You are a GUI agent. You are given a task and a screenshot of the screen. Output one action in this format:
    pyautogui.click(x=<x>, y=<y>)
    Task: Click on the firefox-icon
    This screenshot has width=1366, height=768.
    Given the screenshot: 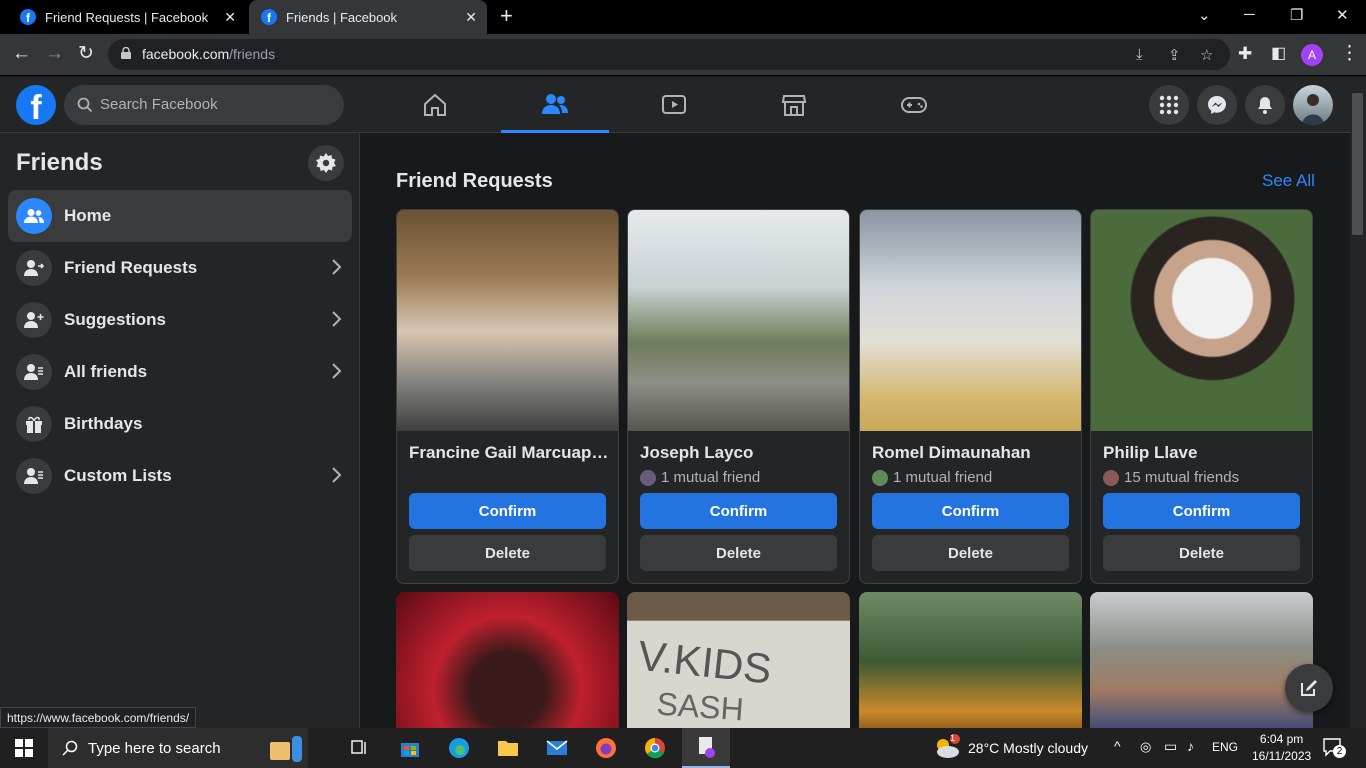 What is the action you would take?
    pyautogui.click(x=606, y=748)
    